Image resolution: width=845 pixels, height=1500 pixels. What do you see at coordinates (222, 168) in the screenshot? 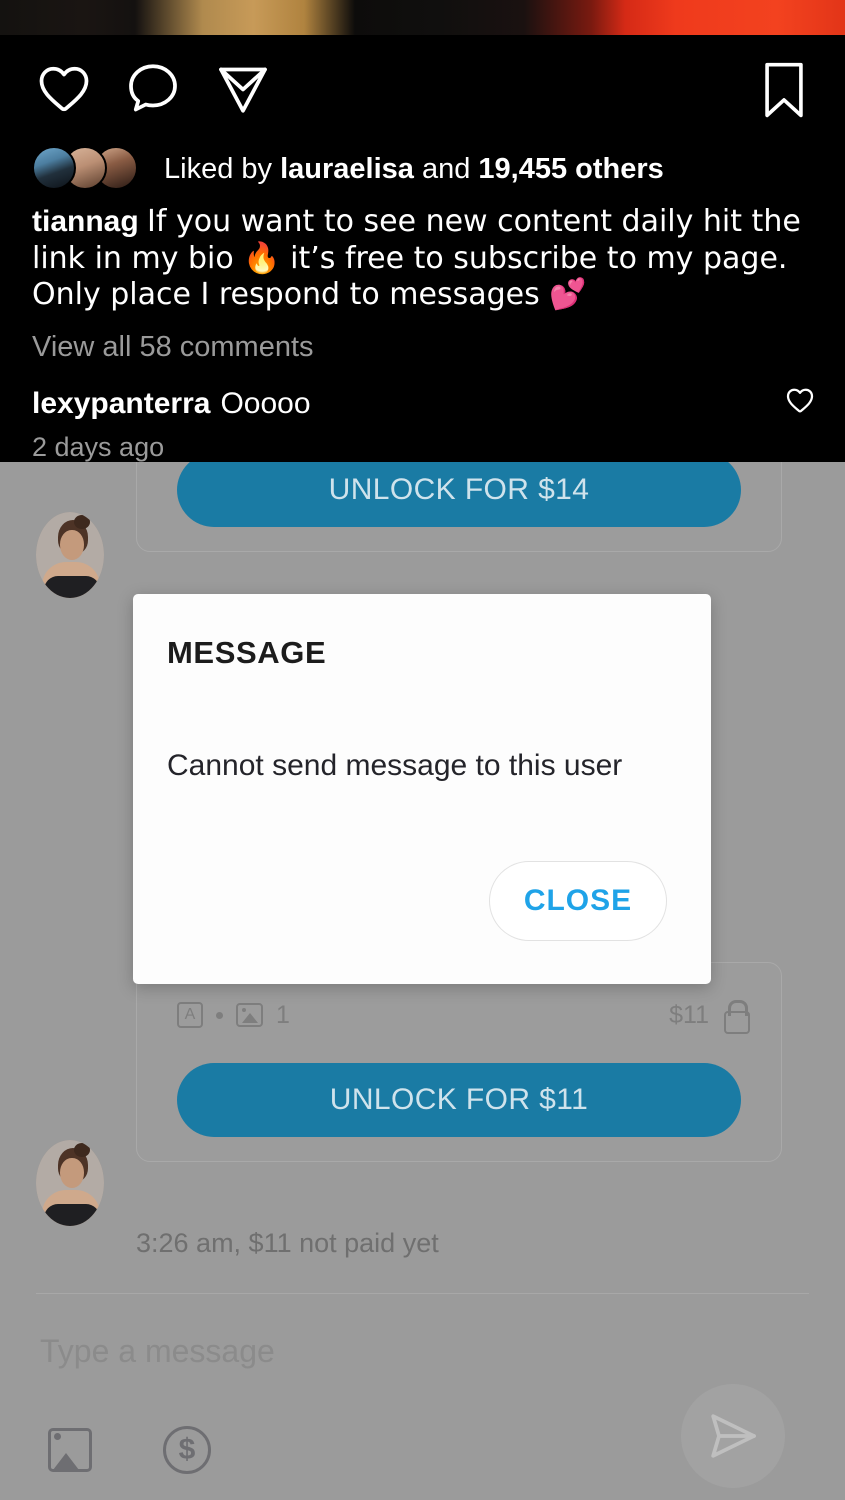
I see `liked-by-prefix: Liked by` at bounding box center [222, 168].